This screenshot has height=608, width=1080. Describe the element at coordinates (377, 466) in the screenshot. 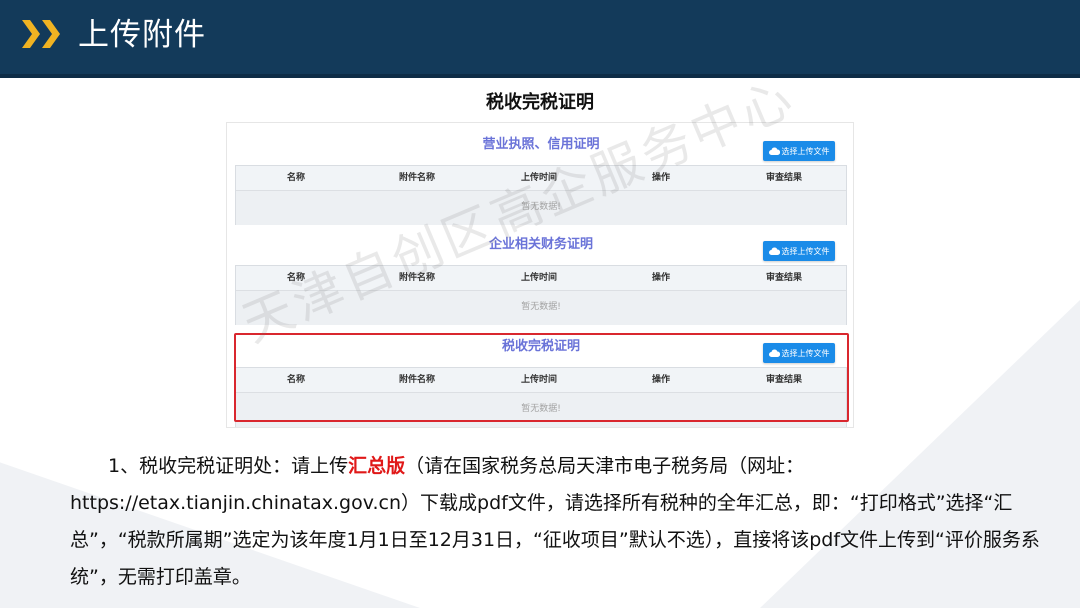

I see `instruction-highlight: 汇总版` at that location.